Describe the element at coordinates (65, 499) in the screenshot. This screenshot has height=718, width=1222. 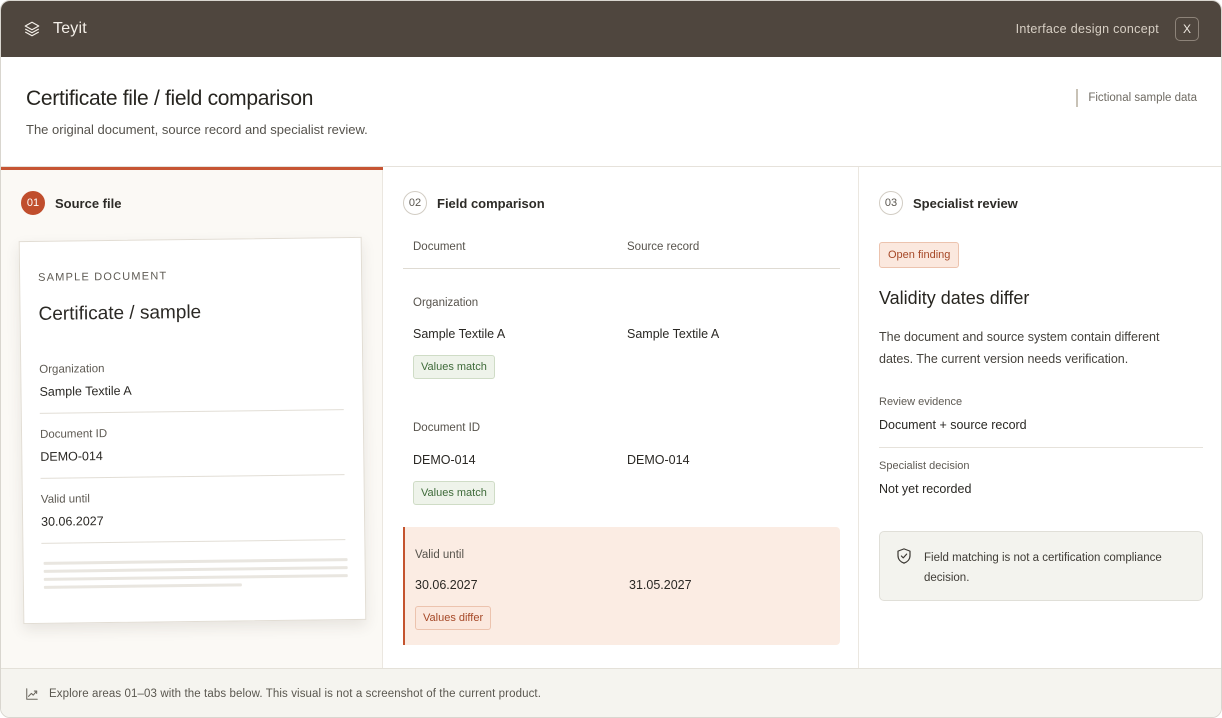
I see `field-label: Valid until` at that location.